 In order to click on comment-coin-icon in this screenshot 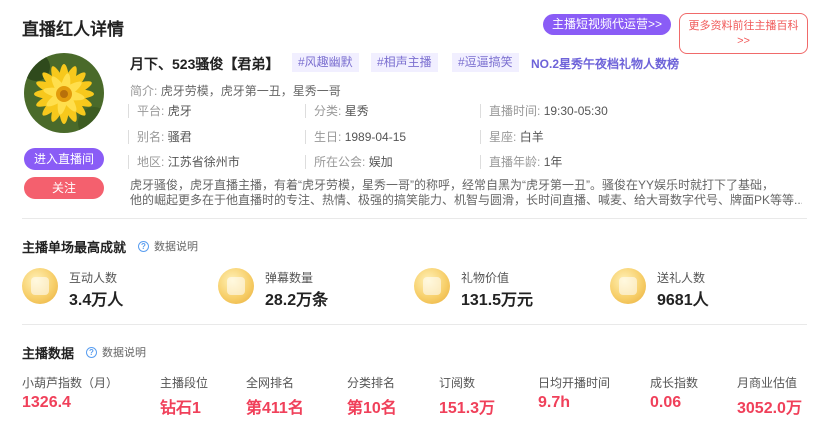, I will do `click(236, 286)`.